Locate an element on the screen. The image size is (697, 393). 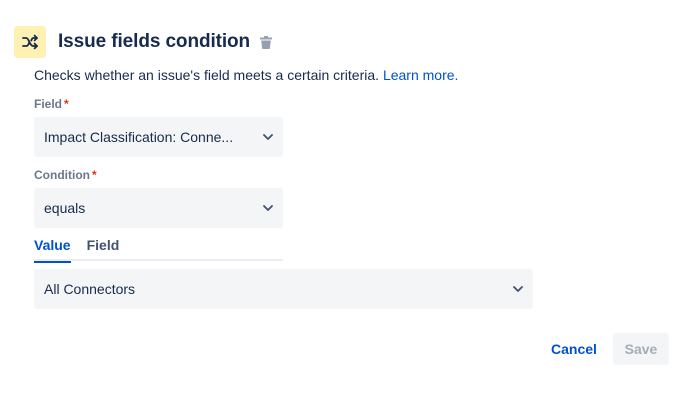
value-select: All Connectors is located at coordinates (283, 289).